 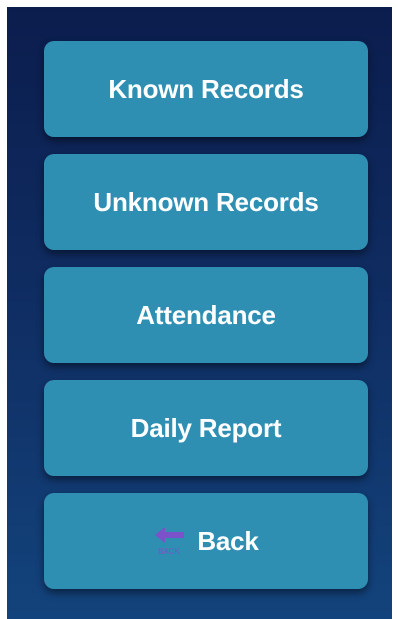 What do you see at coordinates (228, 540) in the screenshot?
I see `back-label: Back` at bounding box center [228, 540].